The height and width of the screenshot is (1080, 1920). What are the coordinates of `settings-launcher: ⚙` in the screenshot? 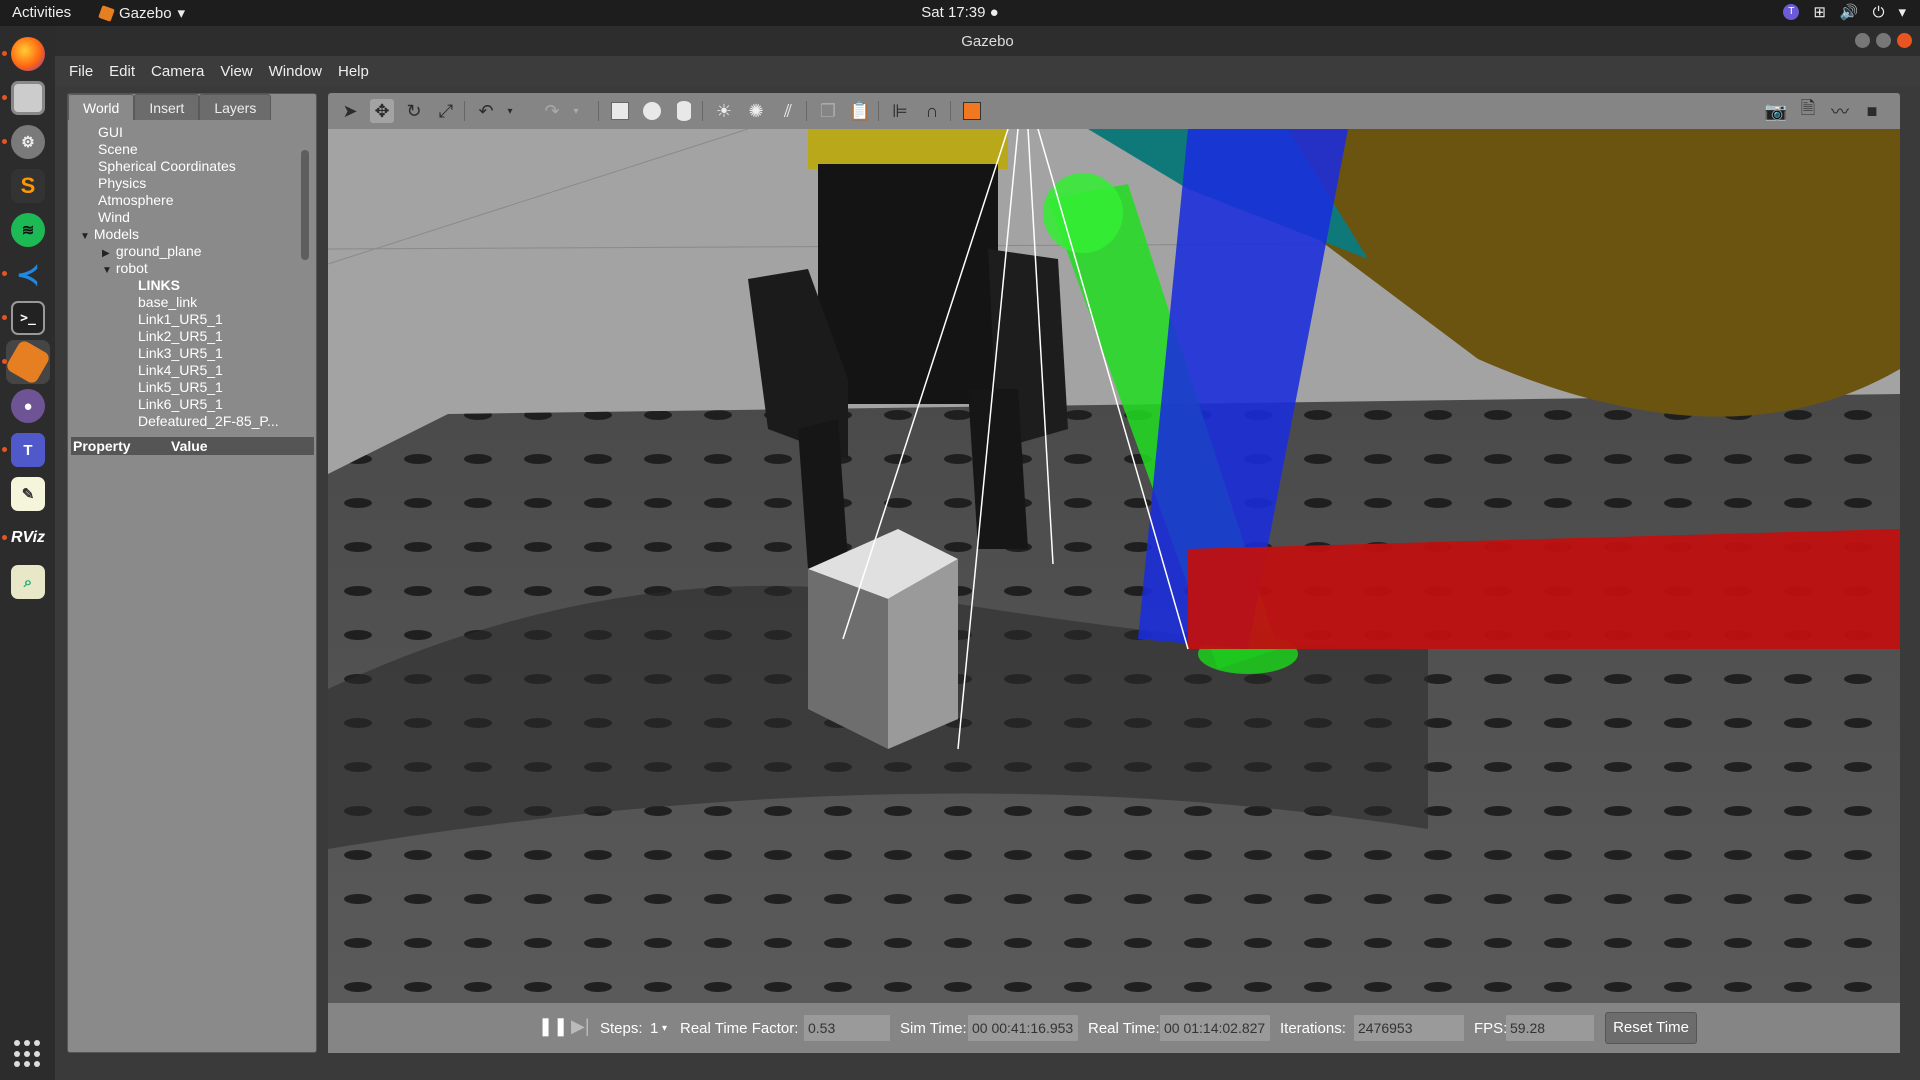 It's located at (26, 142).